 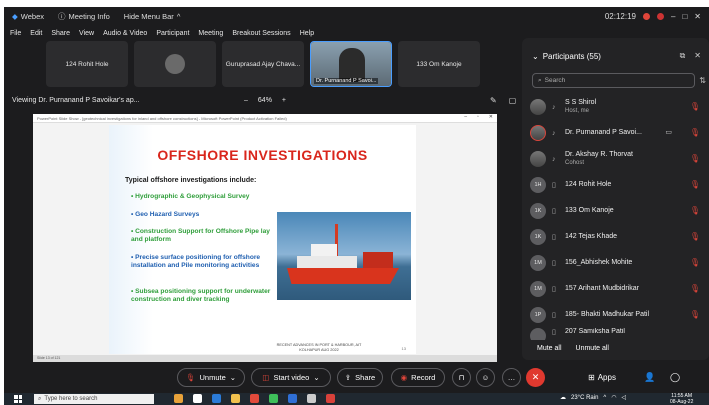 What do you see at coordinates (618, 315) in the screenshot?
I see `participant-row: 1P ▯ 185- Bhakti Madhukar Patil 🎙` at bounding box center [618, 315].